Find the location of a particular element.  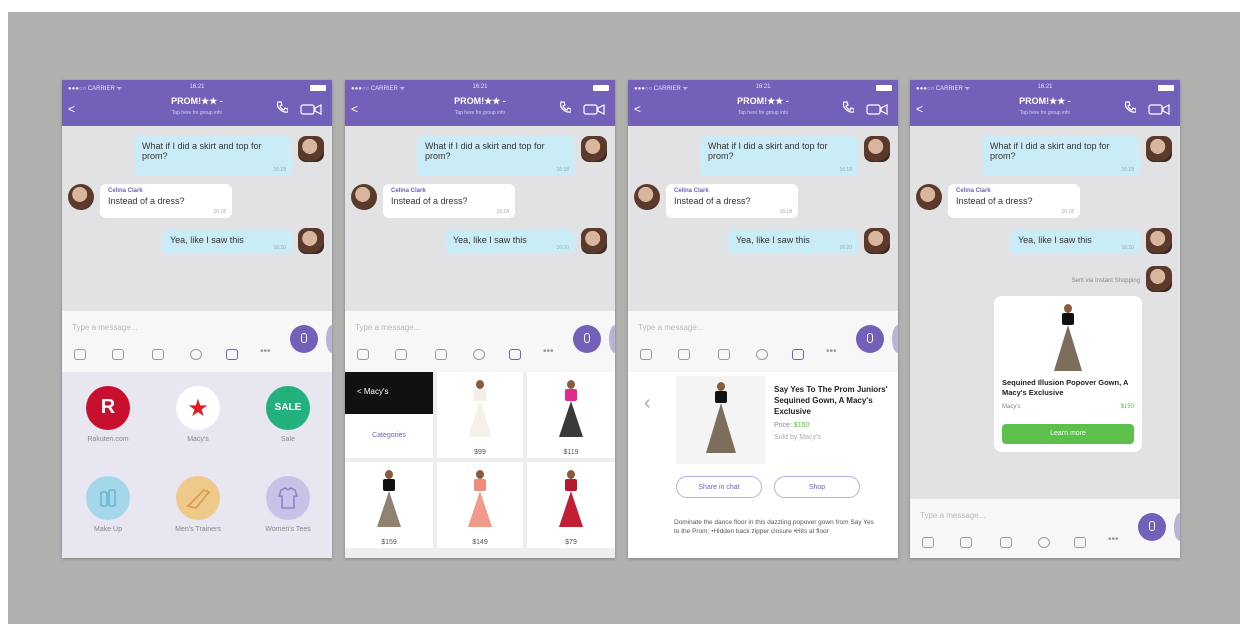

store-item-rakuten: R Rakuten.com is located at coordinates (108, 414).